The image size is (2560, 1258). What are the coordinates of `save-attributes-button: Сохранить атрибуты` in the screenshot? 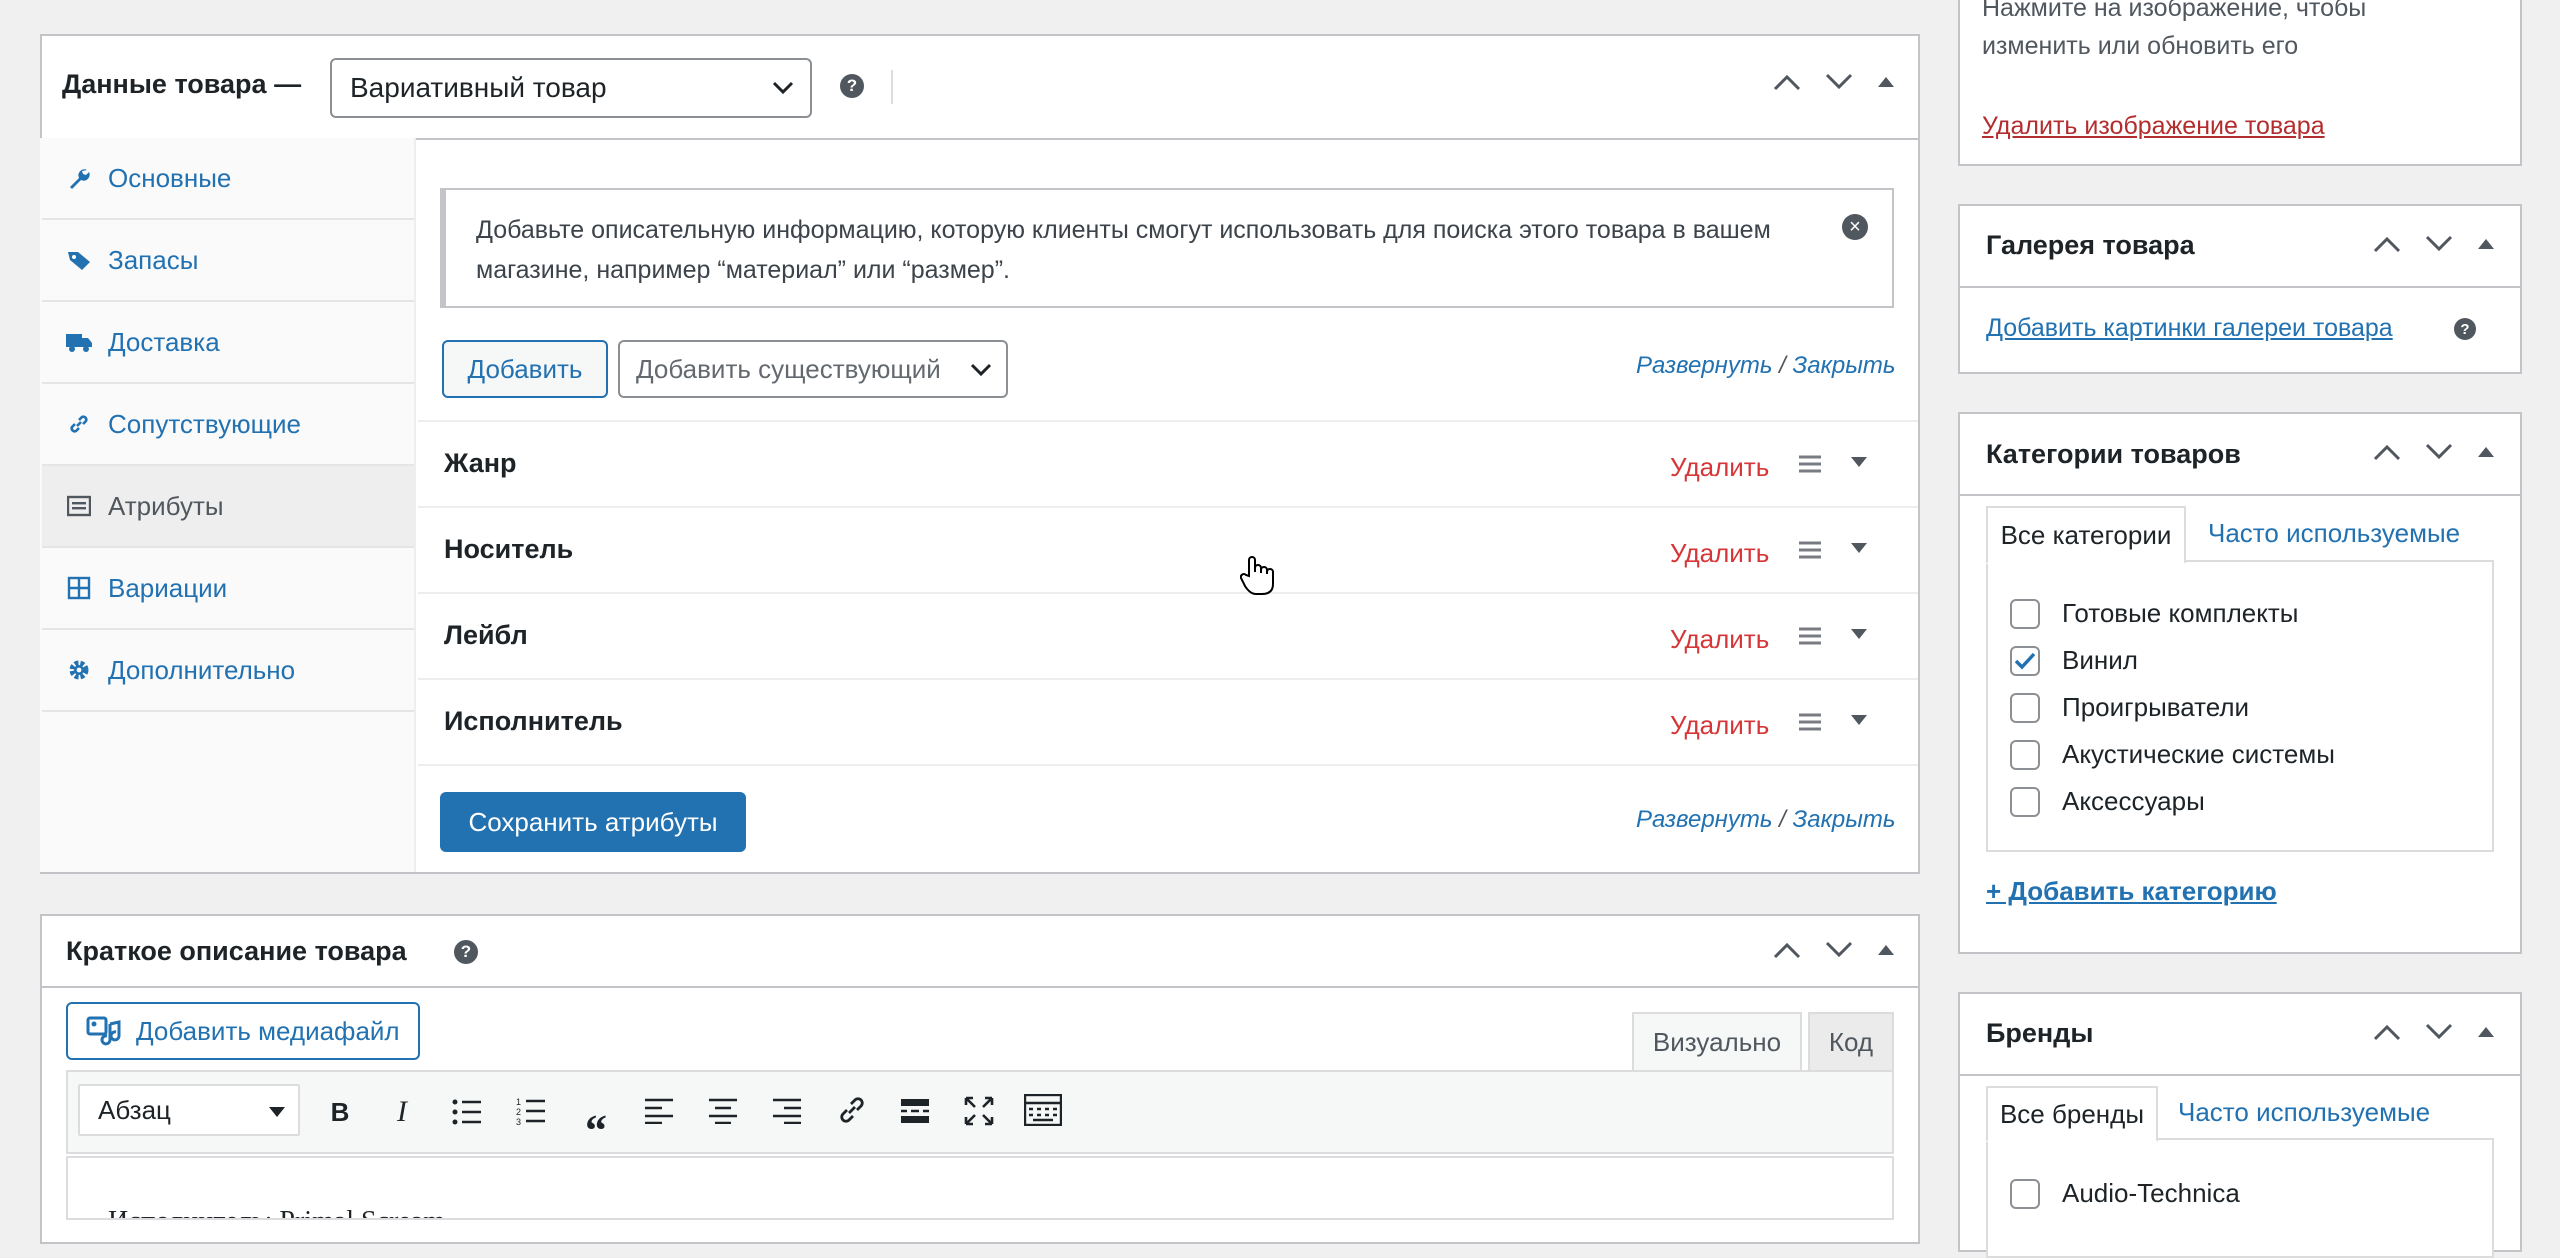 It's located at (593, 822).